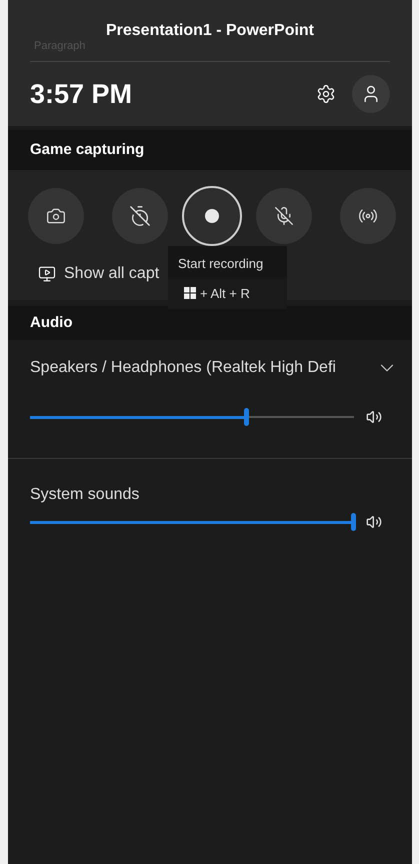 This screenshot has height=864, width=419. Describe the element at coordinates (220, 264) in the screenshot. I see `tooltip-title: Start recording` at that location.